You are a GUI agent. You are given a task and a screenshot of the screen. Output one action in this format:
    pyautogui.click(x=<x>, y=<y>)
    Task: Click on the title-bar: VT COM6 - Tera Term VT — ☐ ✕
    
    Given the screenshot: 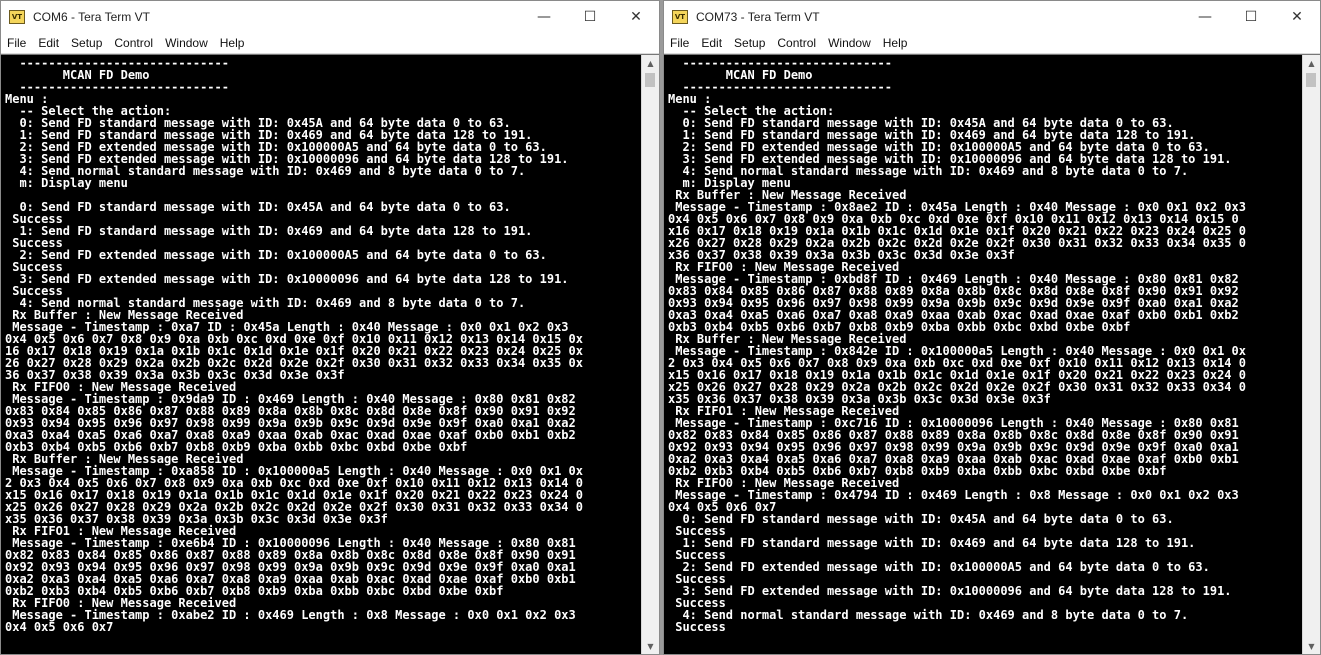 What is the action you would take?
    pyautogui.click(x=330, y=17)
    